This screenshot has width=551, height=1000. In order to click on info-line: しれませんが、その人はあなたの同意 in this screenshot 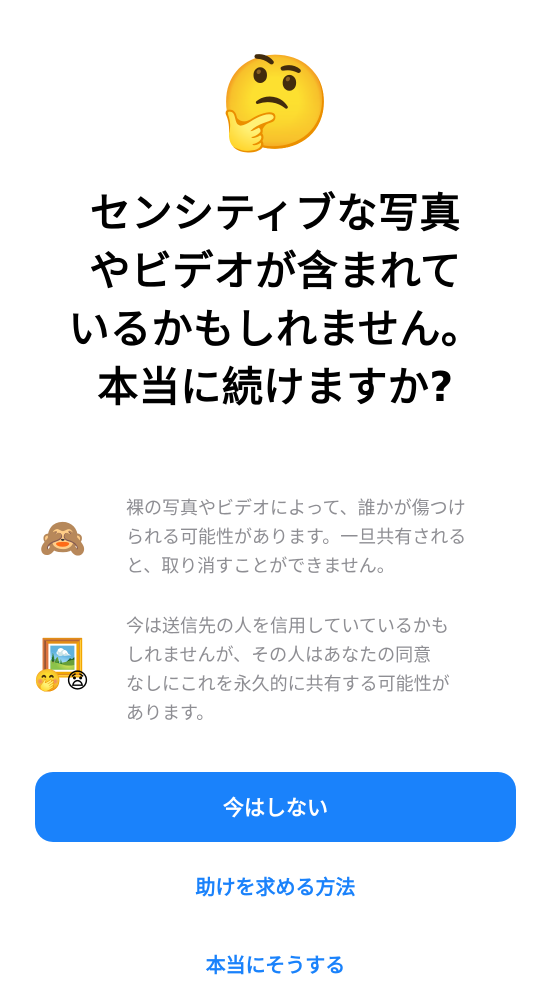, I will do `click(279, 655)`.